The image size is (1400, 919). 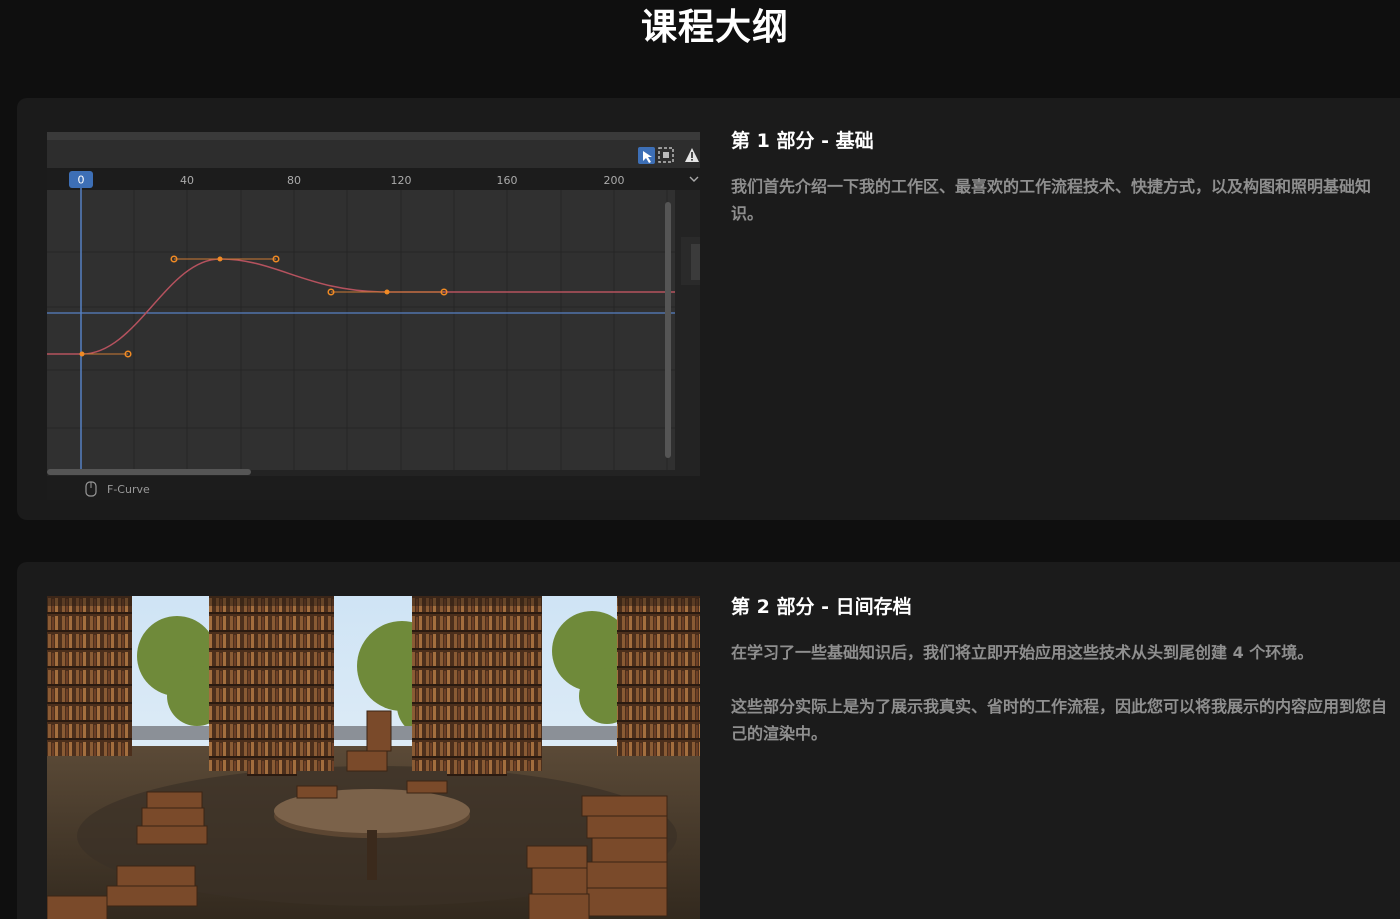 I want to click on section-title: 第 1 部分 - 基础, so click(x=802, y=141).